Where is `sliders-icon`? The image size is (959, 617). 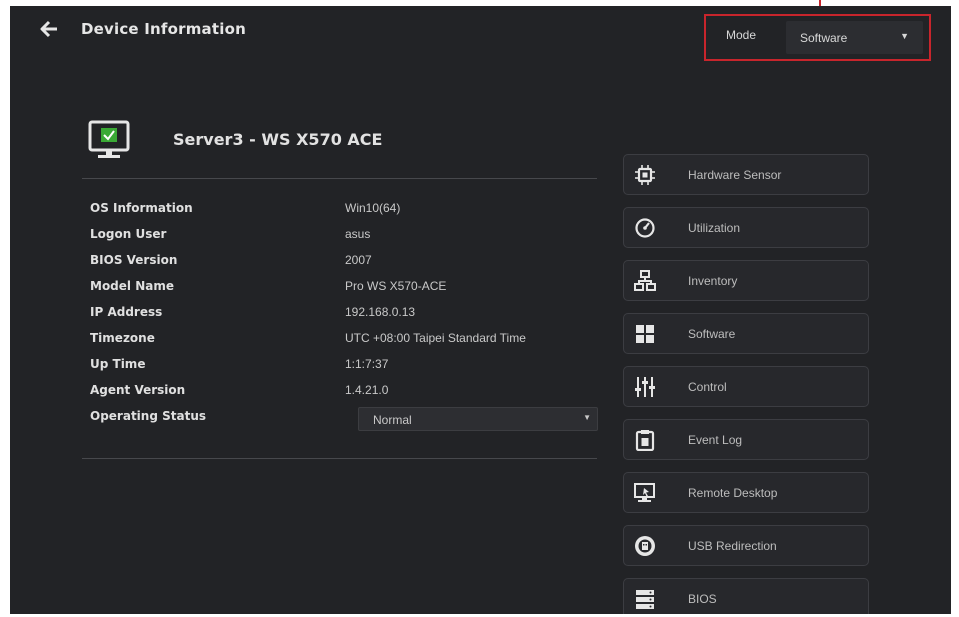 sliders-icon is located at coordinates (645, 387).